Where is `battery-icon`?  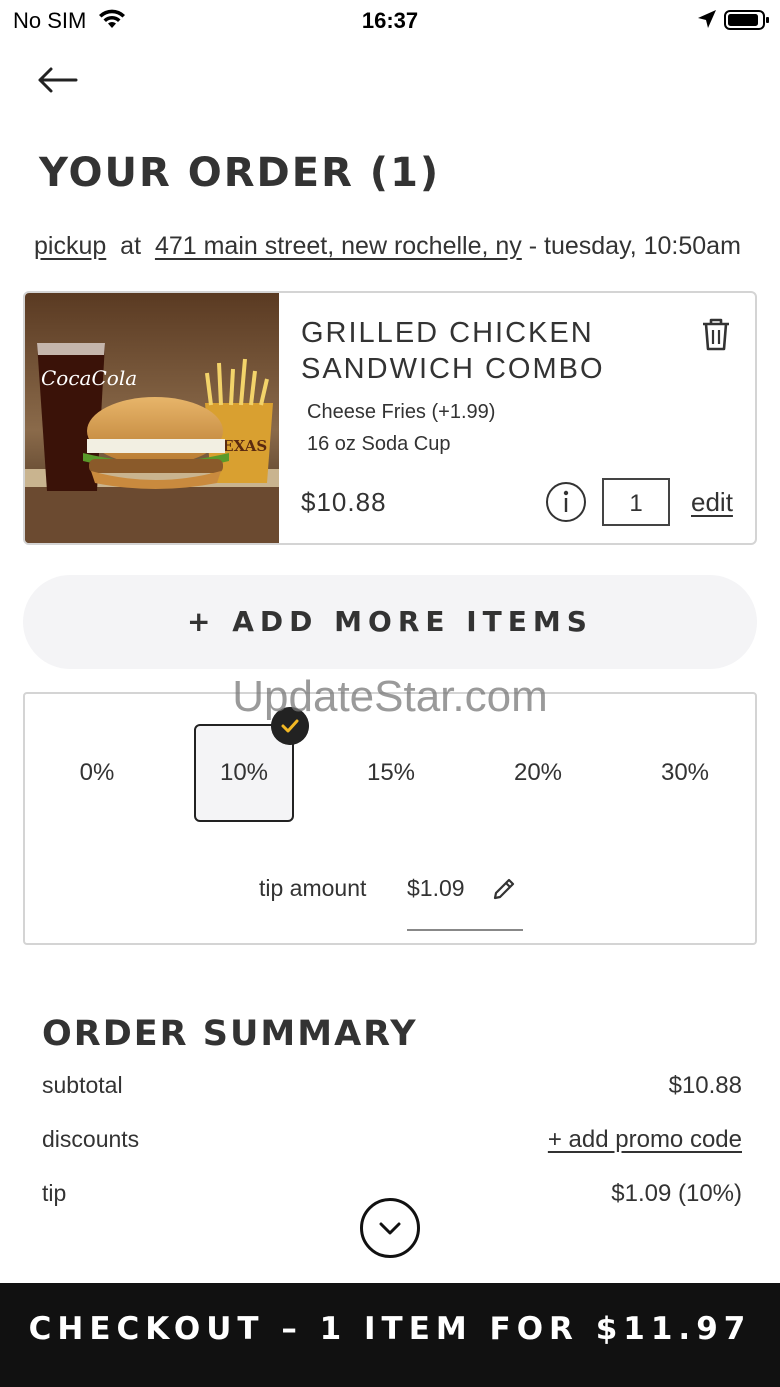 battery-icon is located at coordinates (746, 20).